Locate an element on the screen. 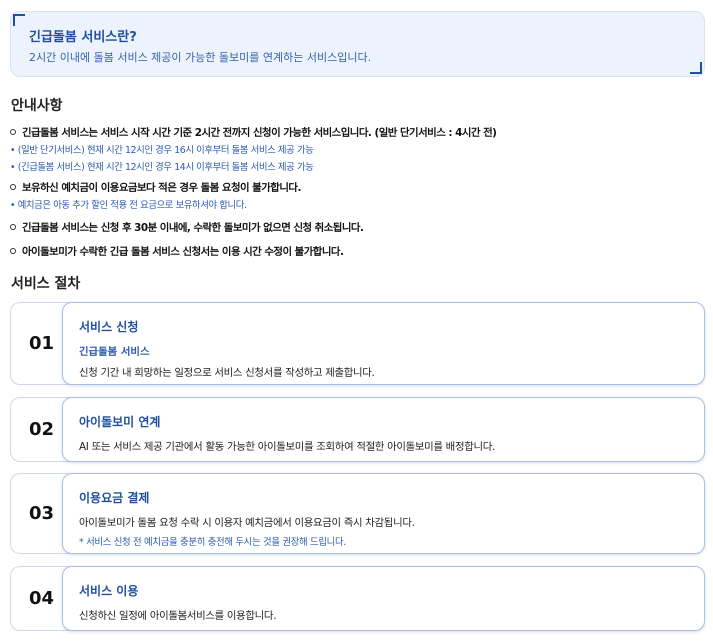 This screenshot has width=713, height=641. step-title: 서비스 이용 is located at coordinates (109, 591).